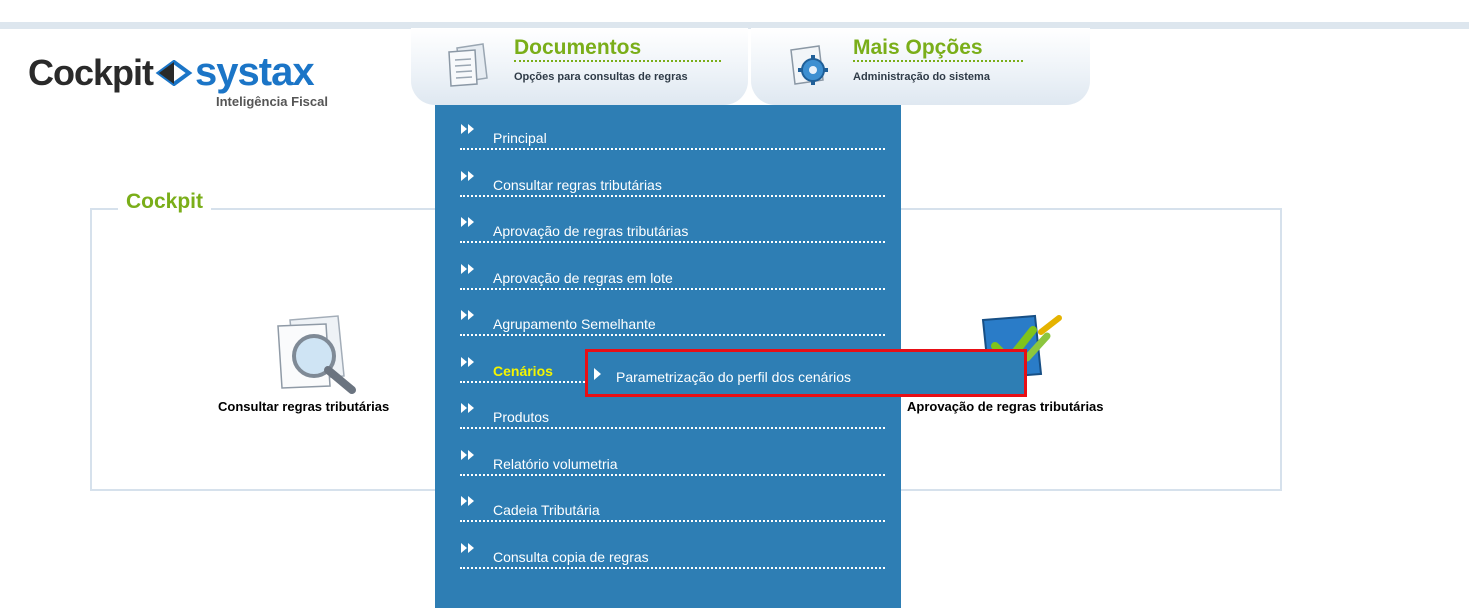  I want to click on tab-mais-opcoes-subtitle: Administração do sistema, so click(921, 77).